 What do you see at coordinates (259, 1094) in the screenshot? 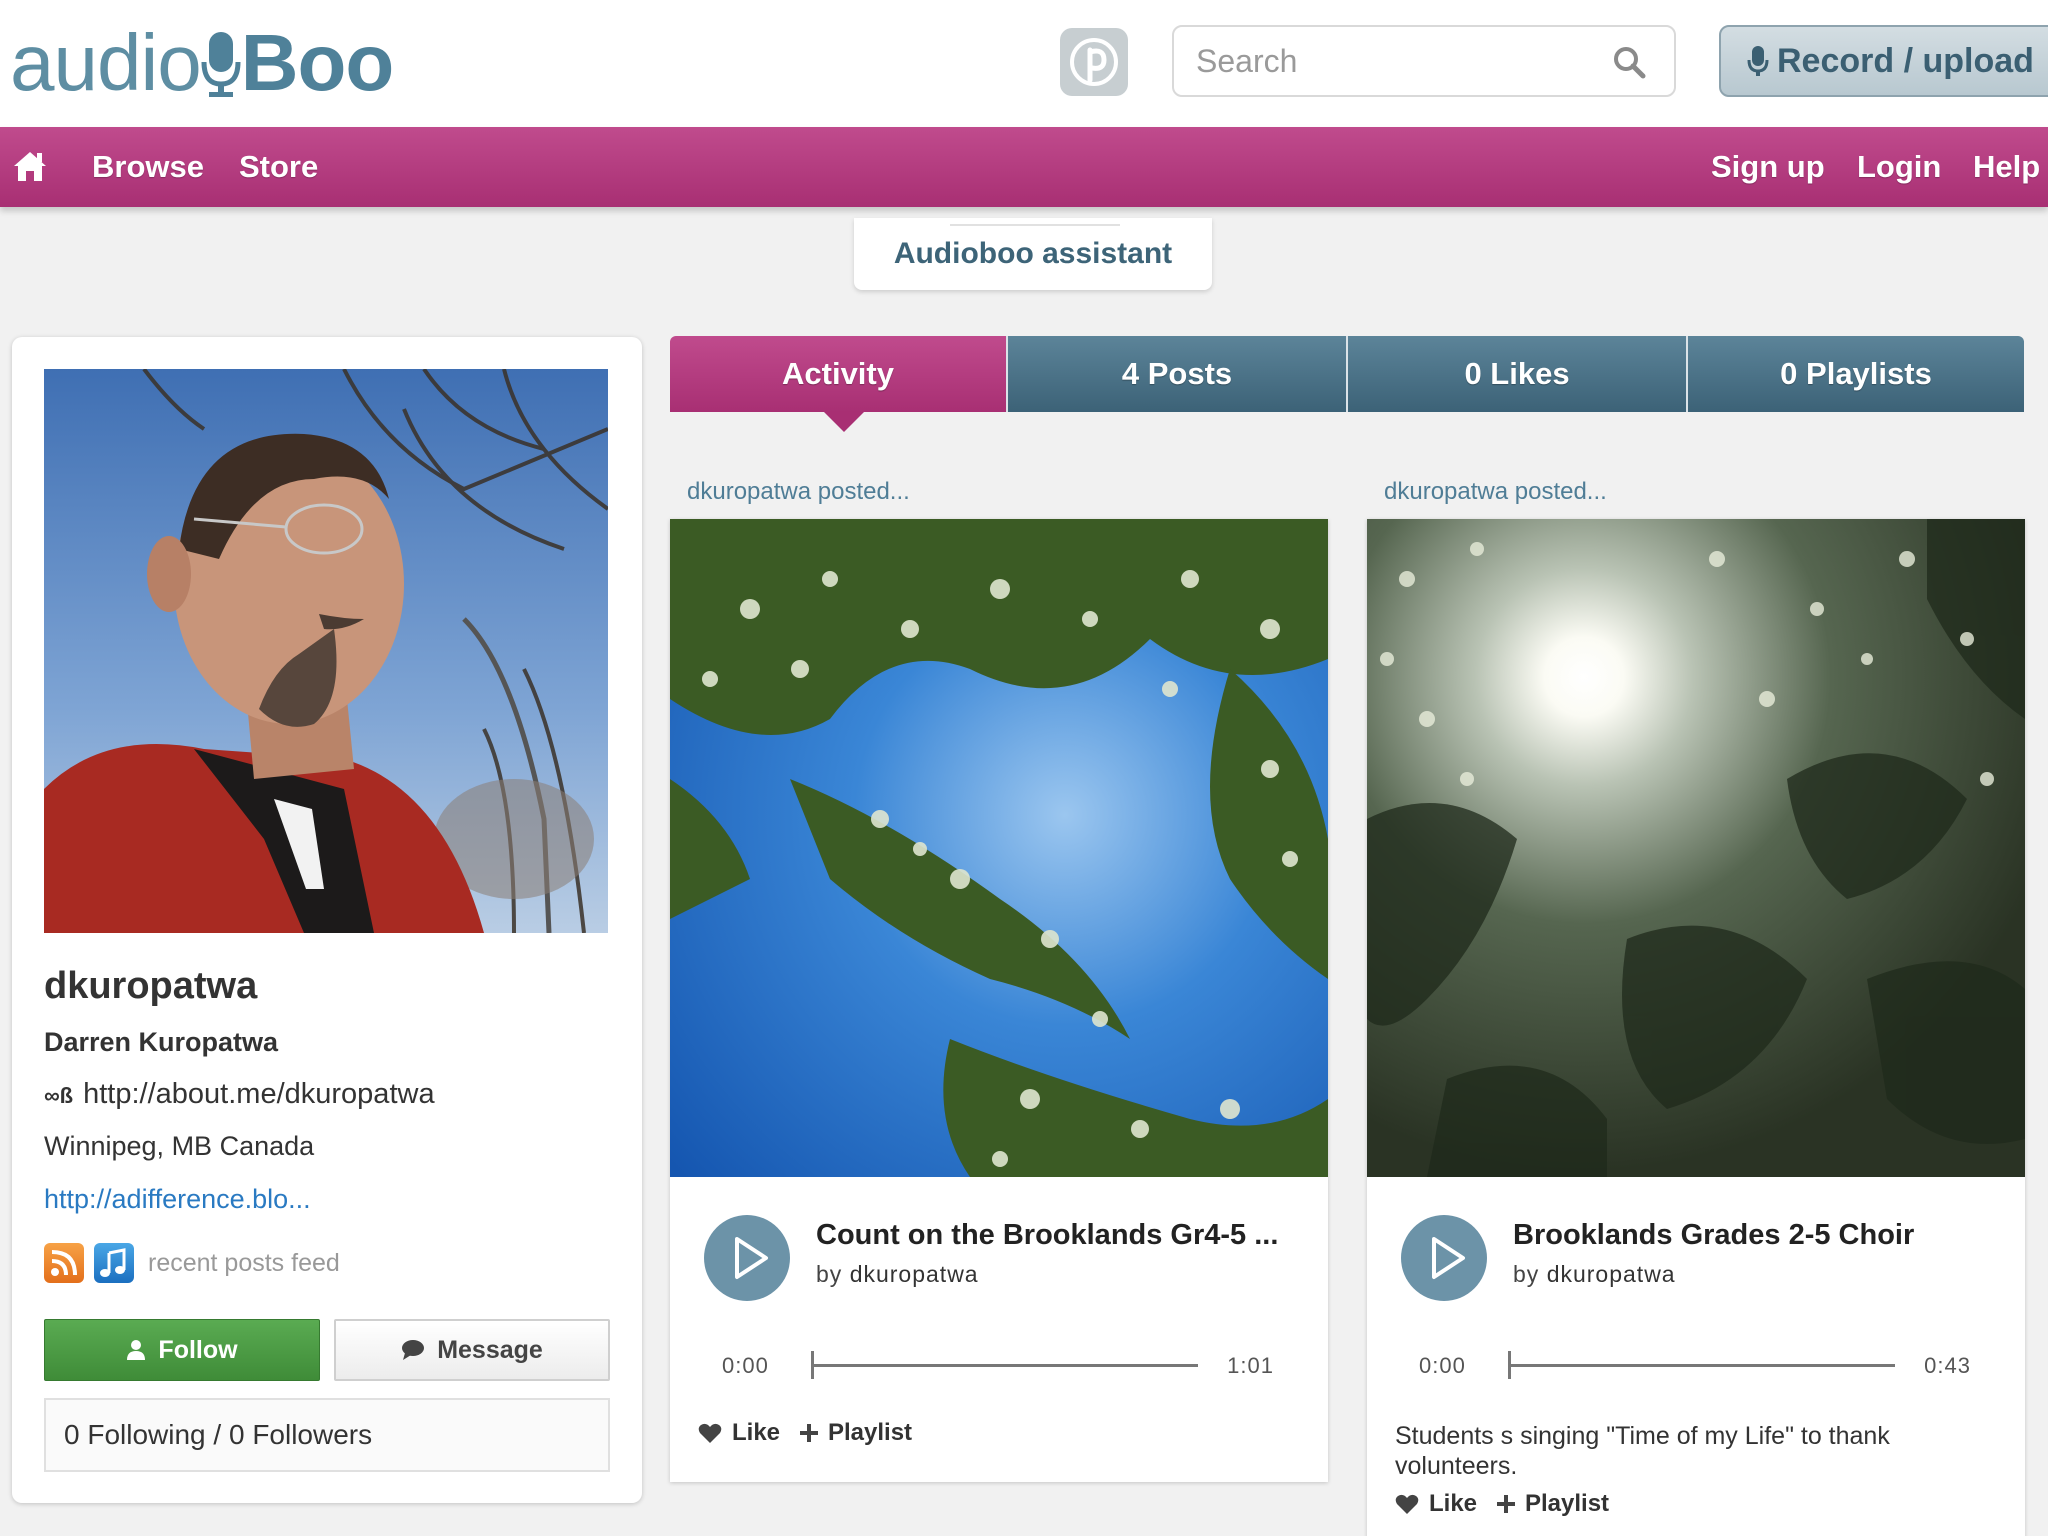
I see `aboutme-url: http://about.me/dkuropatwa` at bounding box center [259, 1094].